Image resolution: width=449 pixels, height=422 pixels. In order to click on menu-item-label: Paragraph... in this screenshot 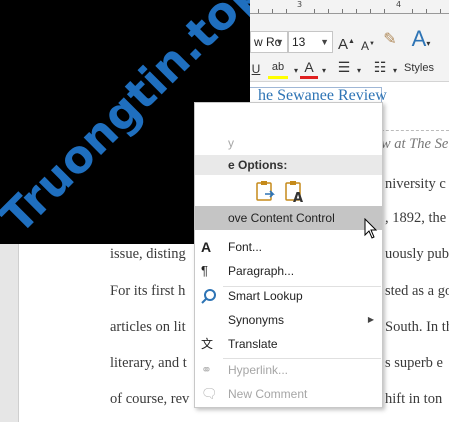, I will do `click(261, 271)`.